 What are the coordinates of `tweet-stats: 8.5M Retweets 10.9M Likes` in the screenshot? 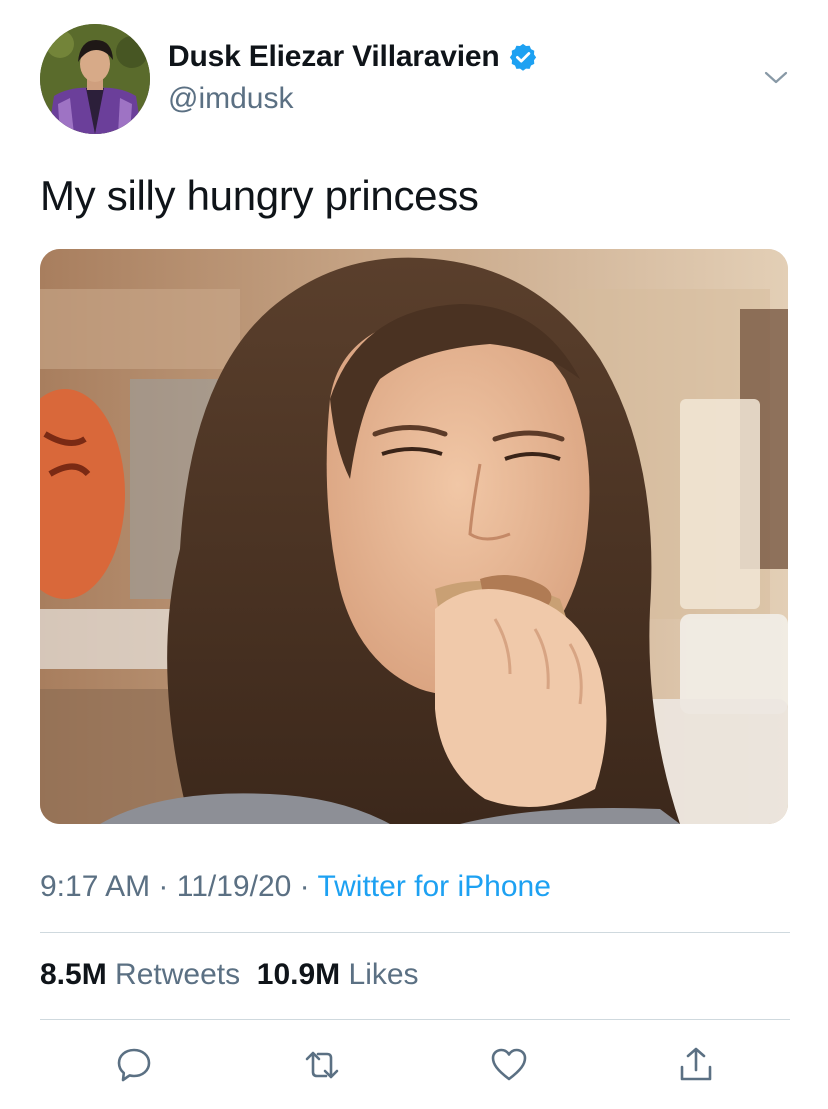 It's located at (229, 975).